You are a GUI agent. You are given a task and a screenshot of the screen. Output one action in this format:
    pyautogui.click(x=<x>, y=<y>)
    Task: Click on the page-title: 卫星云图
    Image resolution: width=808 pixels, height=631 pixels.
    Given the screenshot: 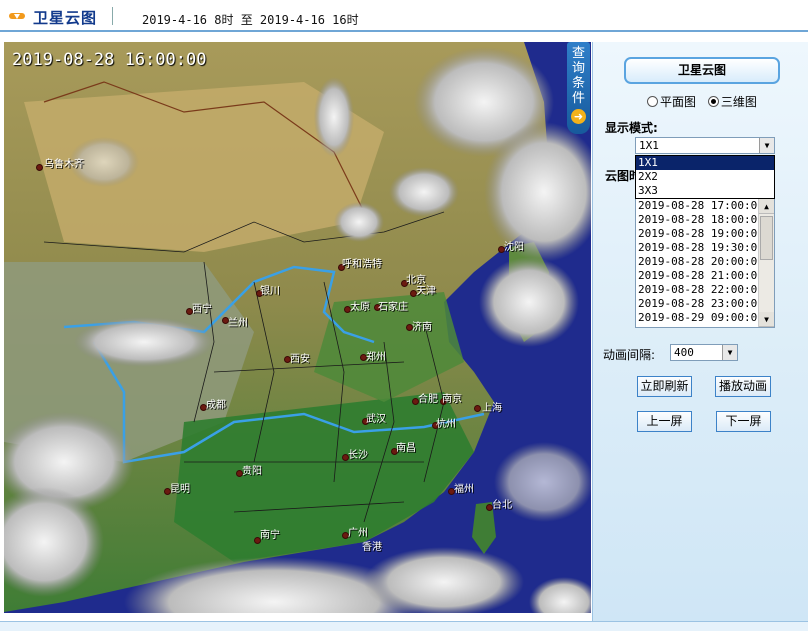 What is the action you would take?
    pyautogui.click(x=65, y=18)
    